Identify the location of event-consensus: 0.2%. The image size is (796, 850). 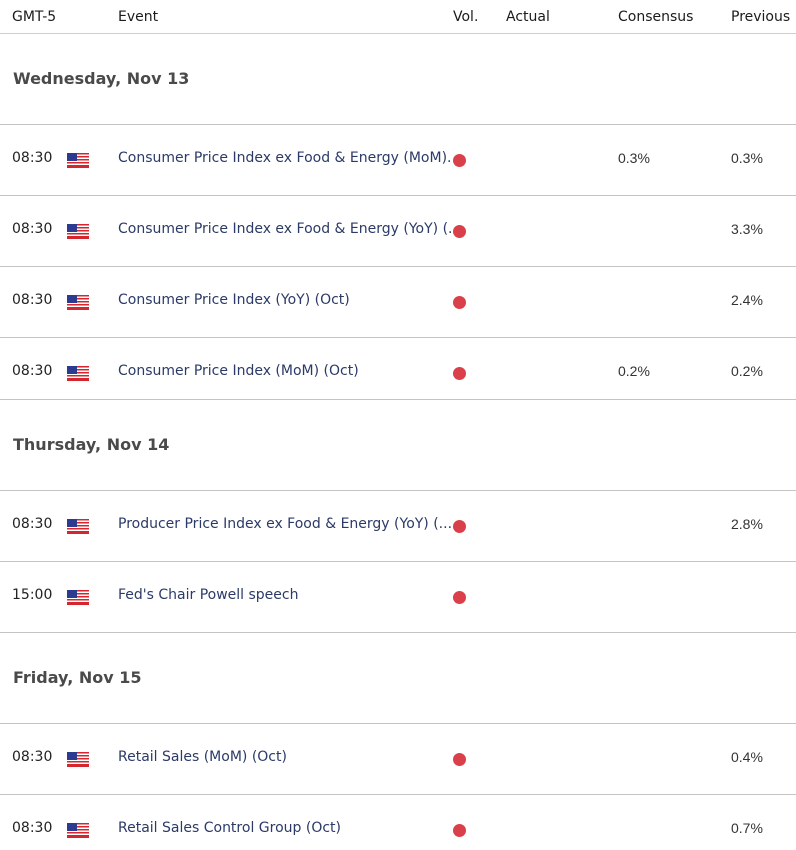
(634, 371).